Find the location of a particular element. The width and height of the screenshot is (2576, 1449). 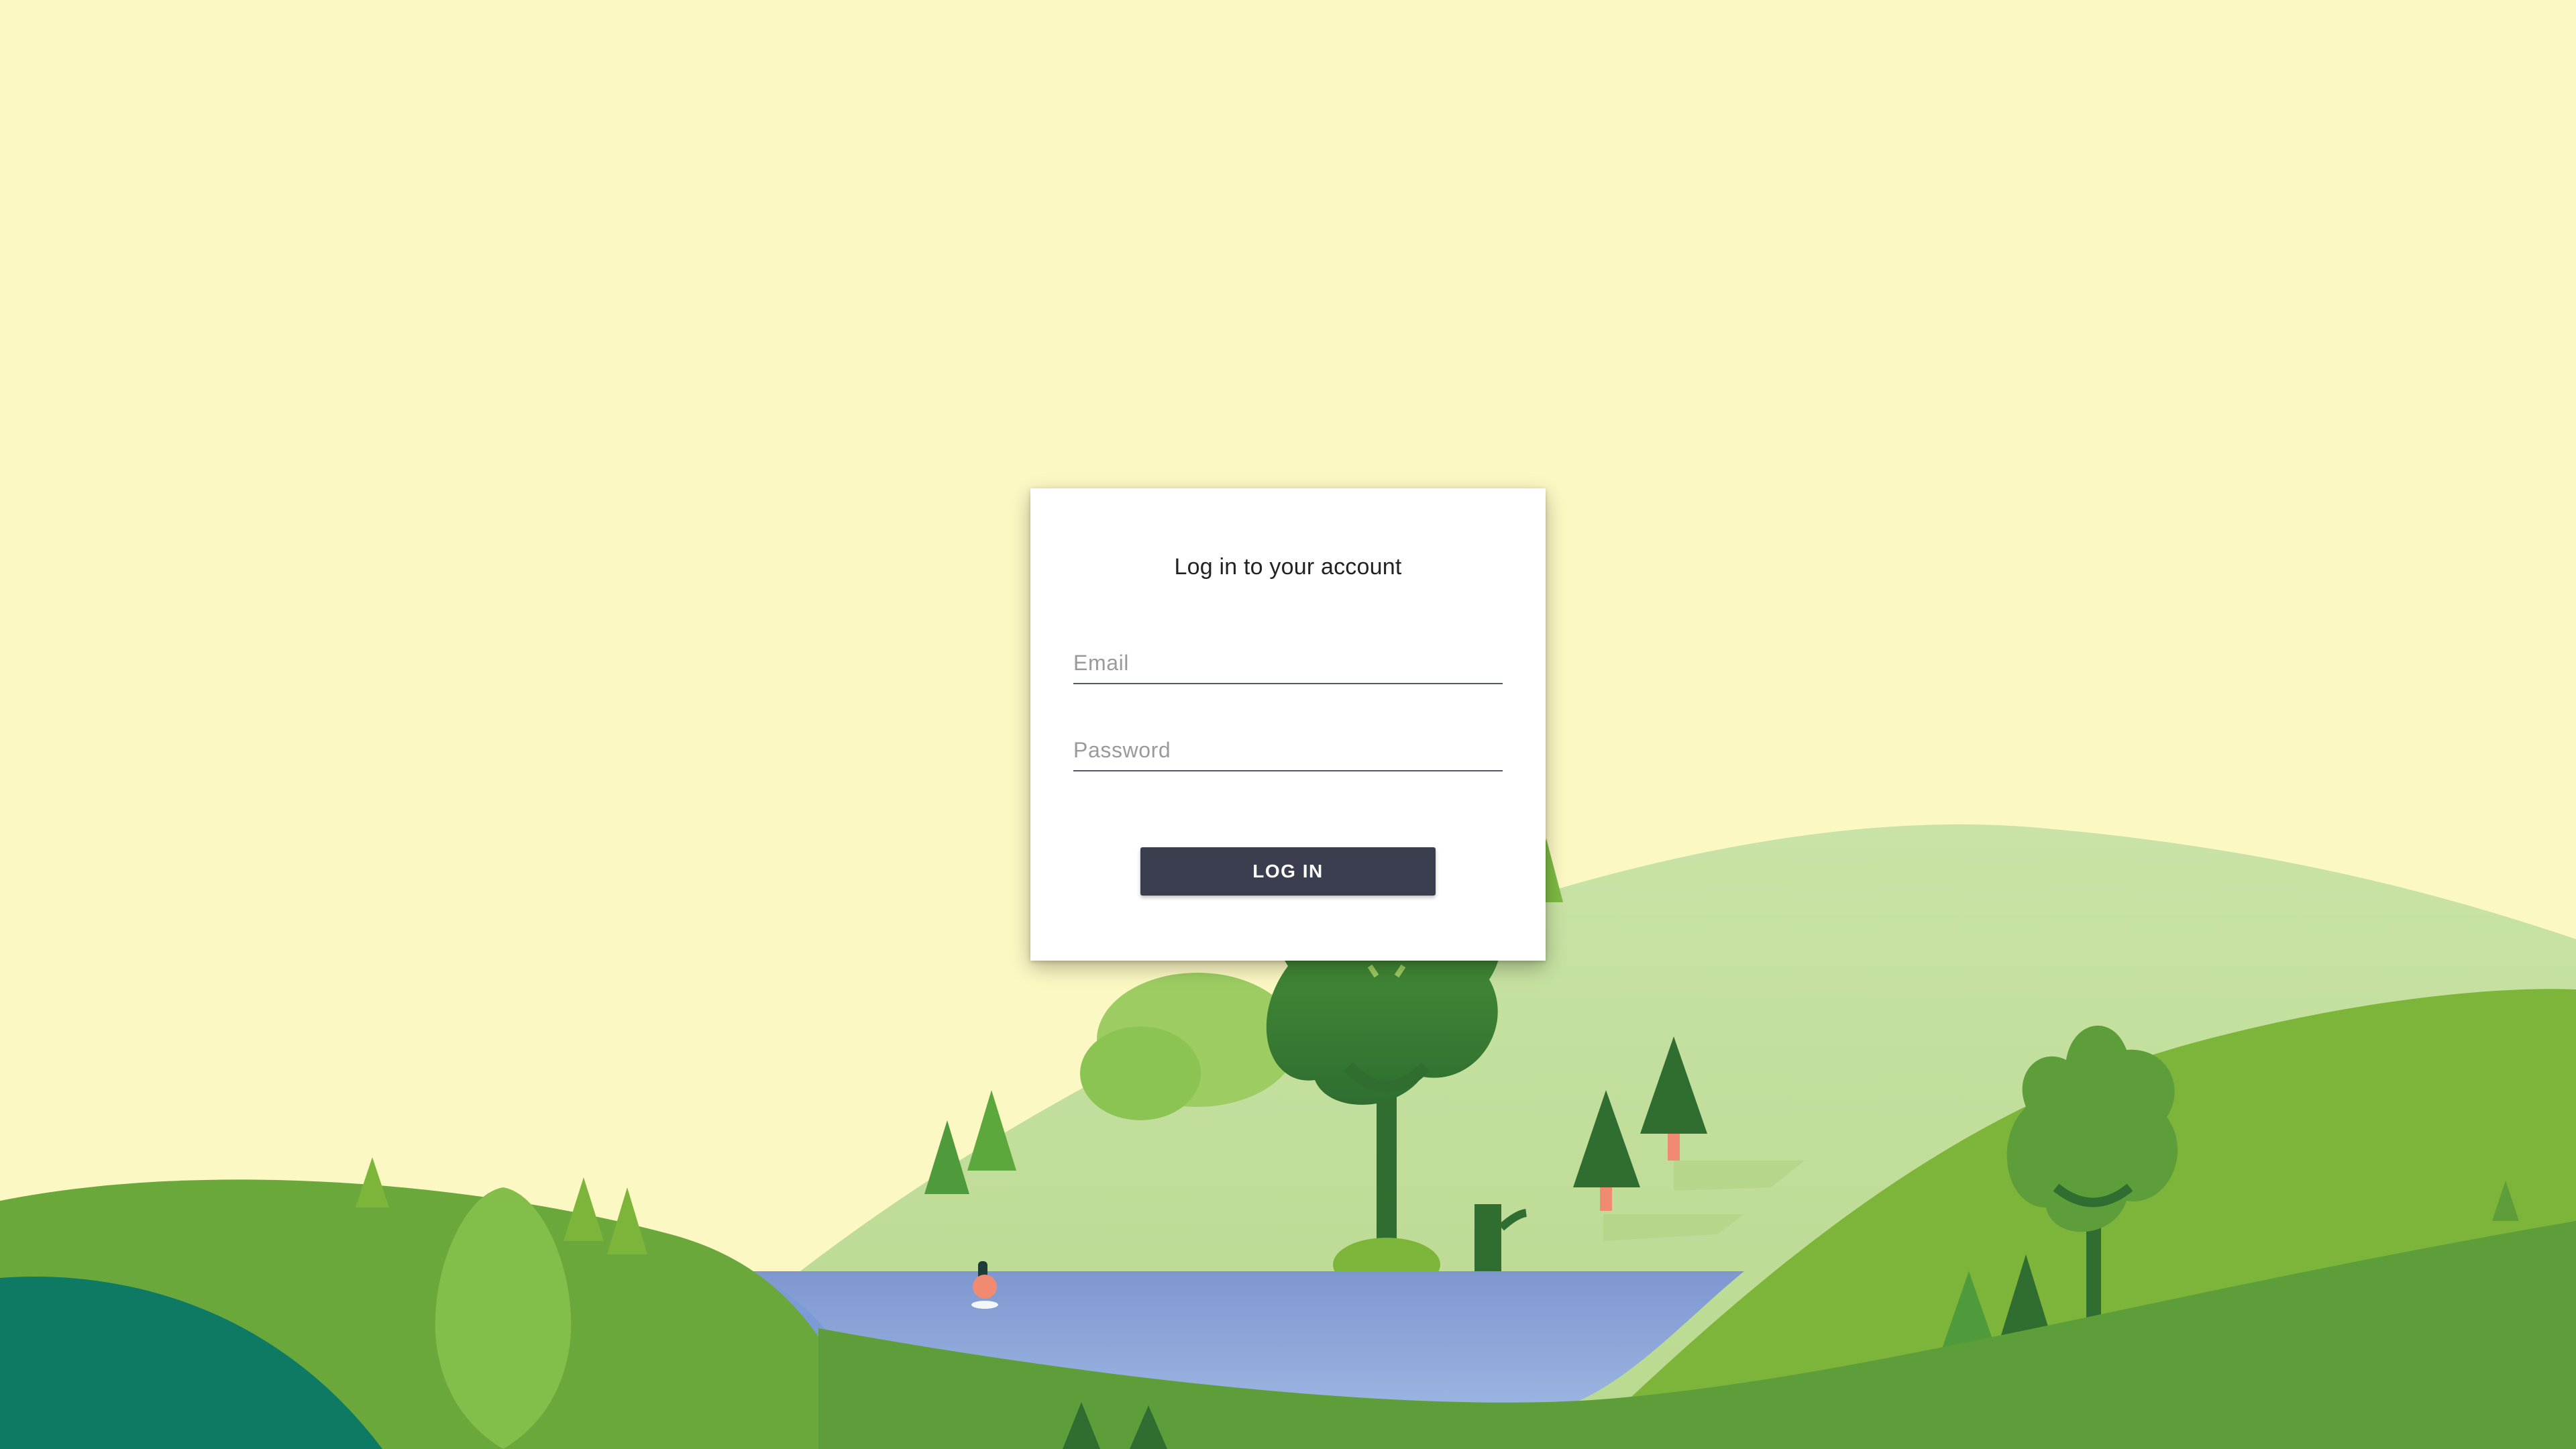

login-button: LOG IN is located at coordinates (1288, 871).